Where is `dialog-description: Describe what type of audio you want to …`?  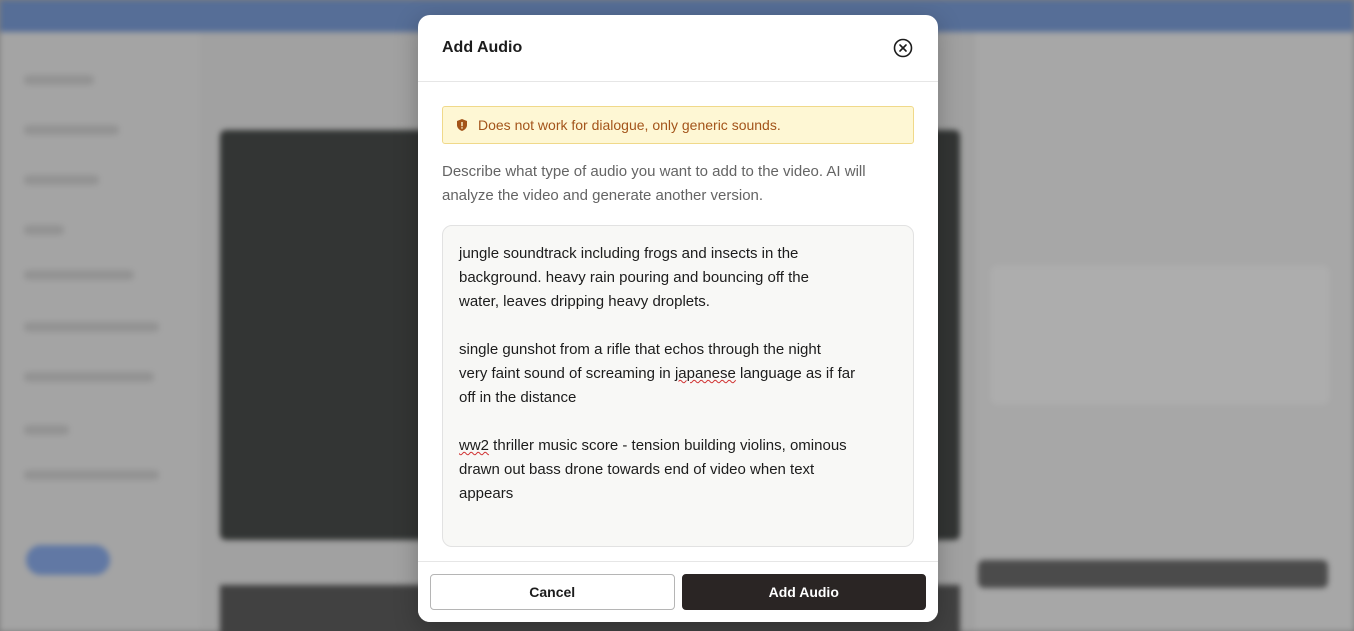
dialog-description: Describe what type of audio you want to … is located at coordinates (654, 183).